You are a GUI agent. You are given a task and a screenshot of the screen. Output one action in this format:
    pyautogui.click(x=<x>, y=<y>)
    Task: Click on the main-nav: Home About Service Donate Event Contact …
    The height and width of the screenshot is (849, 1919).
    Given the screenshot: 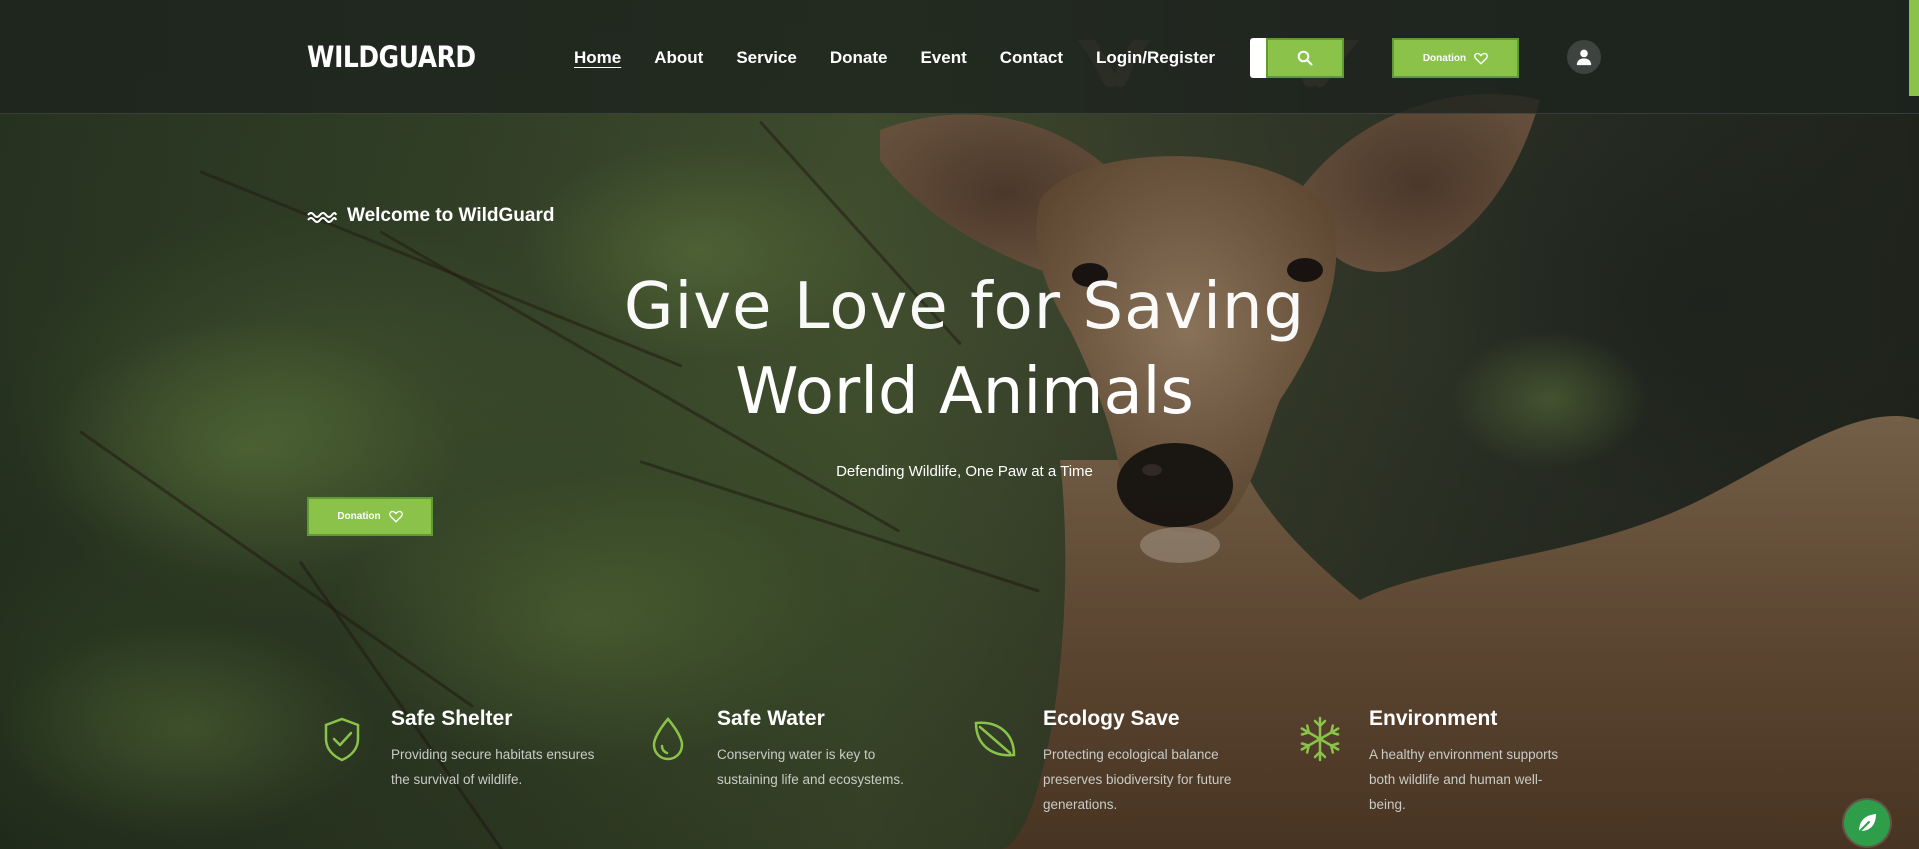 What is the action you would take?
    pyautogui.click(x=911, y=58)
    